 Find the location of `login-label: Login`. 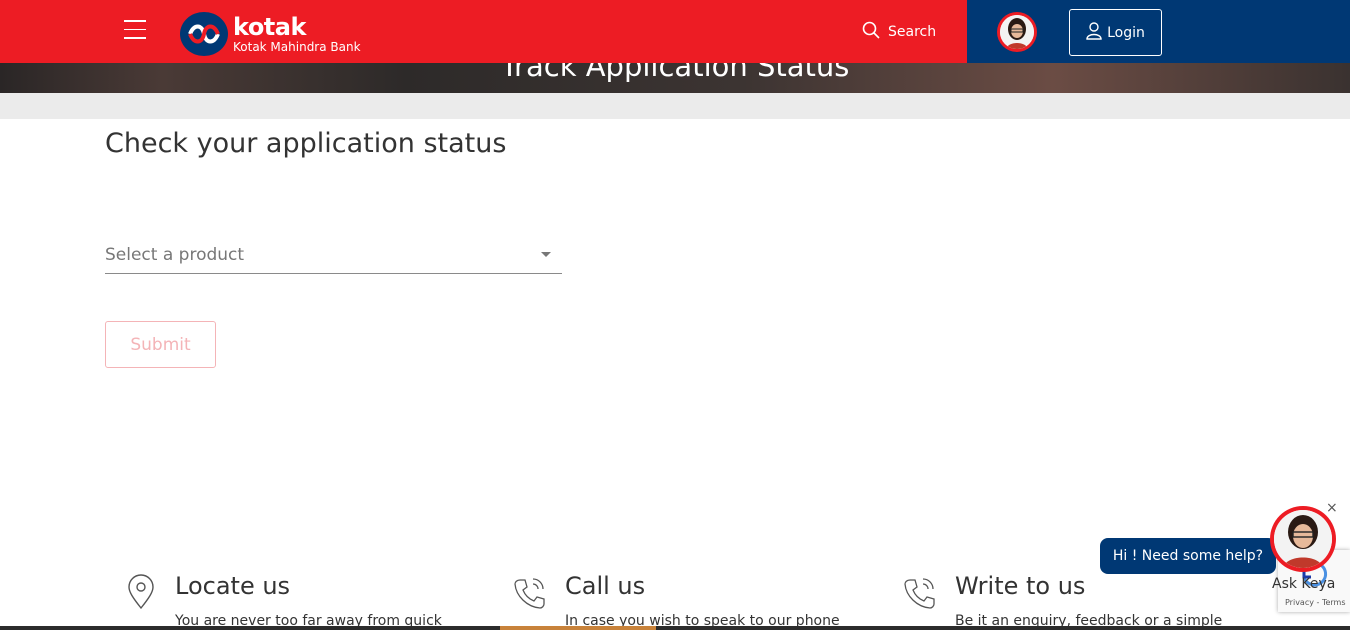

login-label: Login is located at coordinates (1126, 32).